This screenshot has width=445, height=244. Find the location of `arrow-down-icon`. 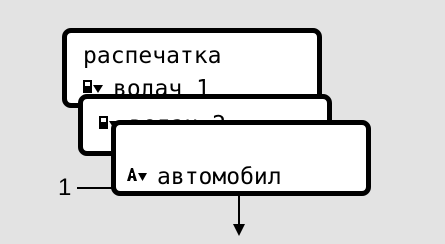

arrow-down-icon is located at coordinates (239, 218).